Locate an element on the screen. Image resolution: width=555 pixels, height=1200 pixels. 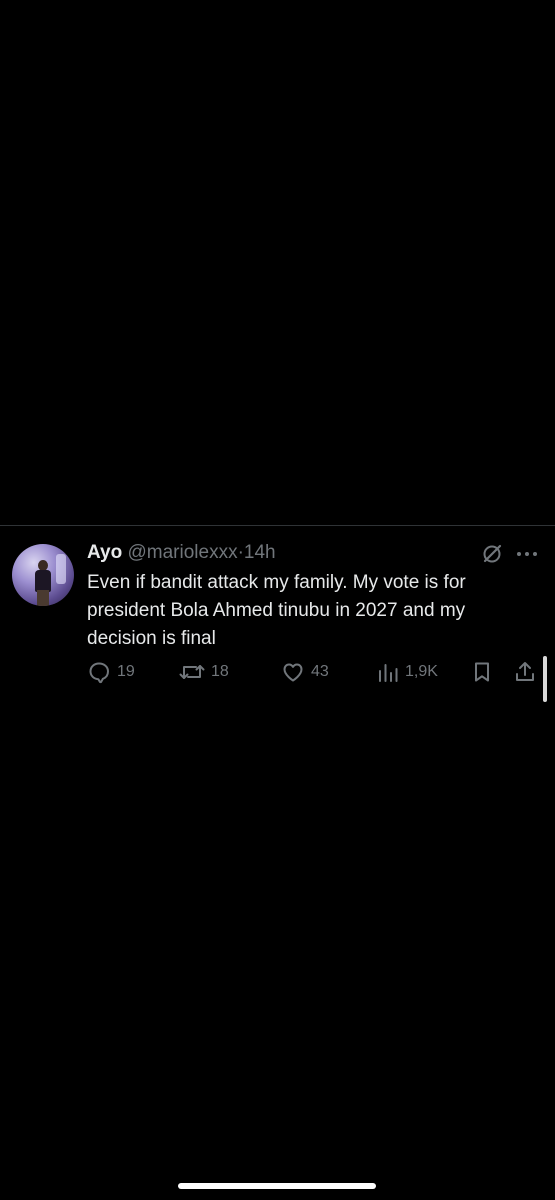
reply-count: 19 is located at coordinates (126, 671).